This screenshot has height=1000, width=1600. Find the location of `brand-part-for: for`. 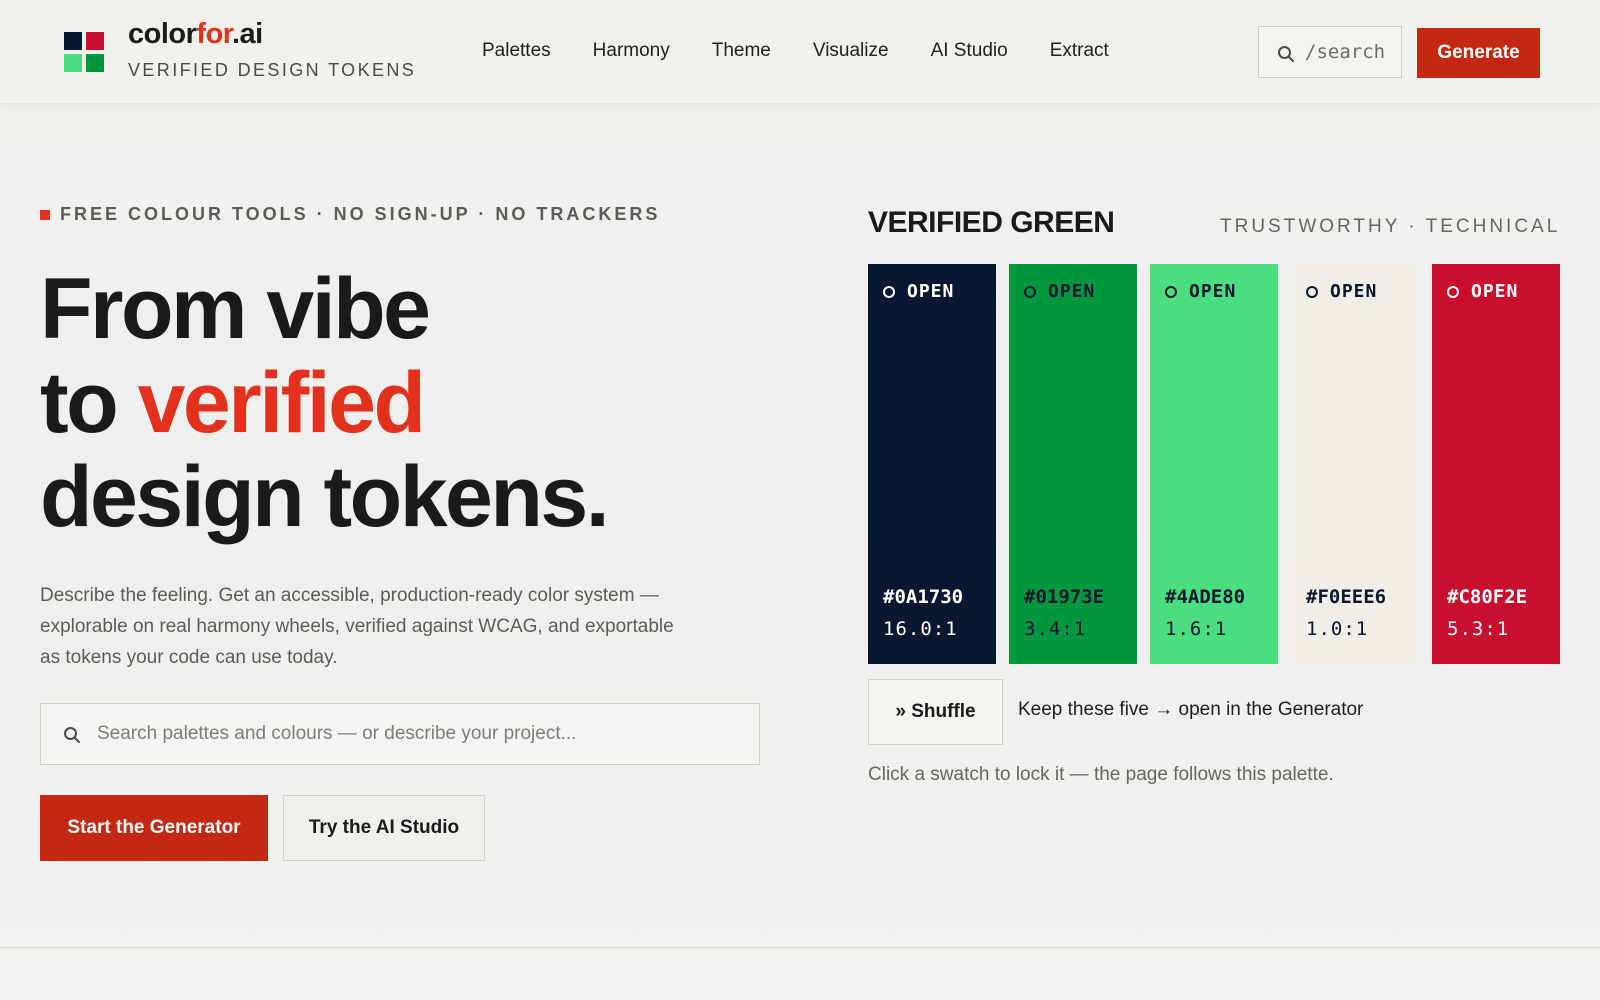

brand-part-for: for is located at coordinates (214, 34).